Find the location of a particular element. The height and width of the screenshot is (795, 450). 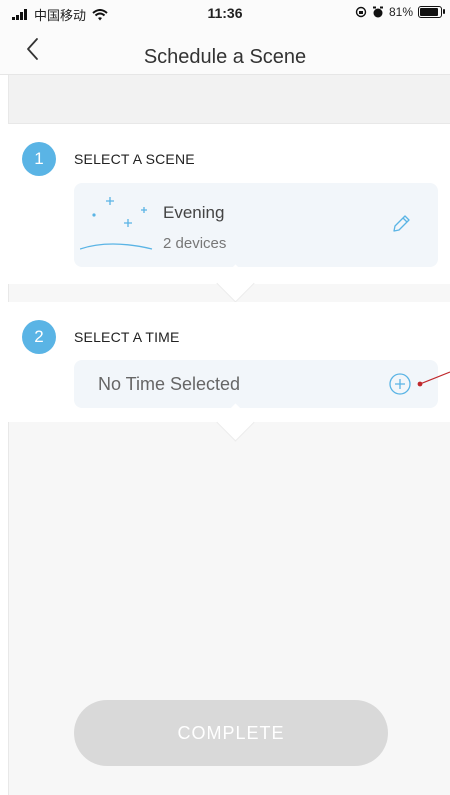

page-title: Schedule a Scene is located at coordinates (225, 57).